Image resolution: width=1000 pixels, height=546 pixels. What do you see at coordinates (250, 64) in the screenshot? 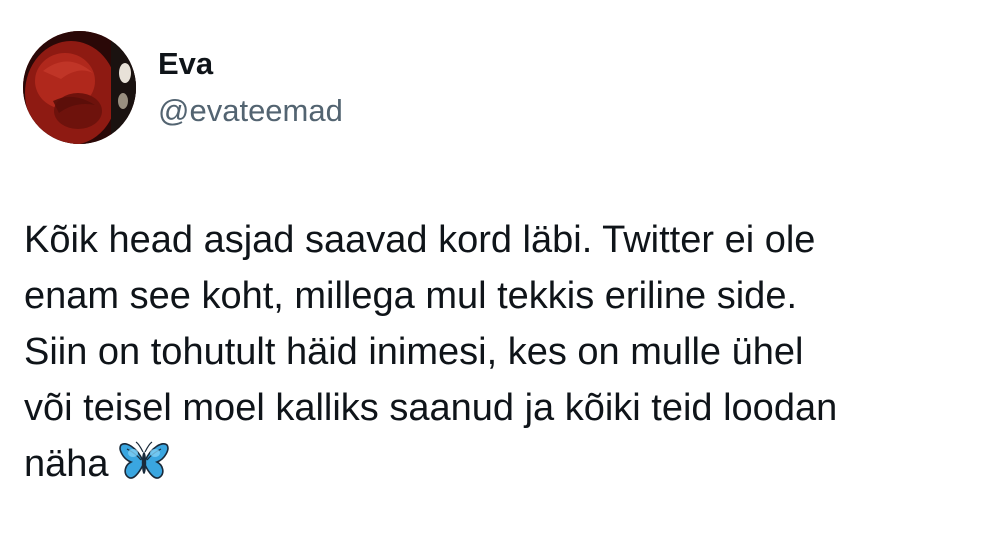
I see `display-name: Eva` at bounding box center [250, 64].